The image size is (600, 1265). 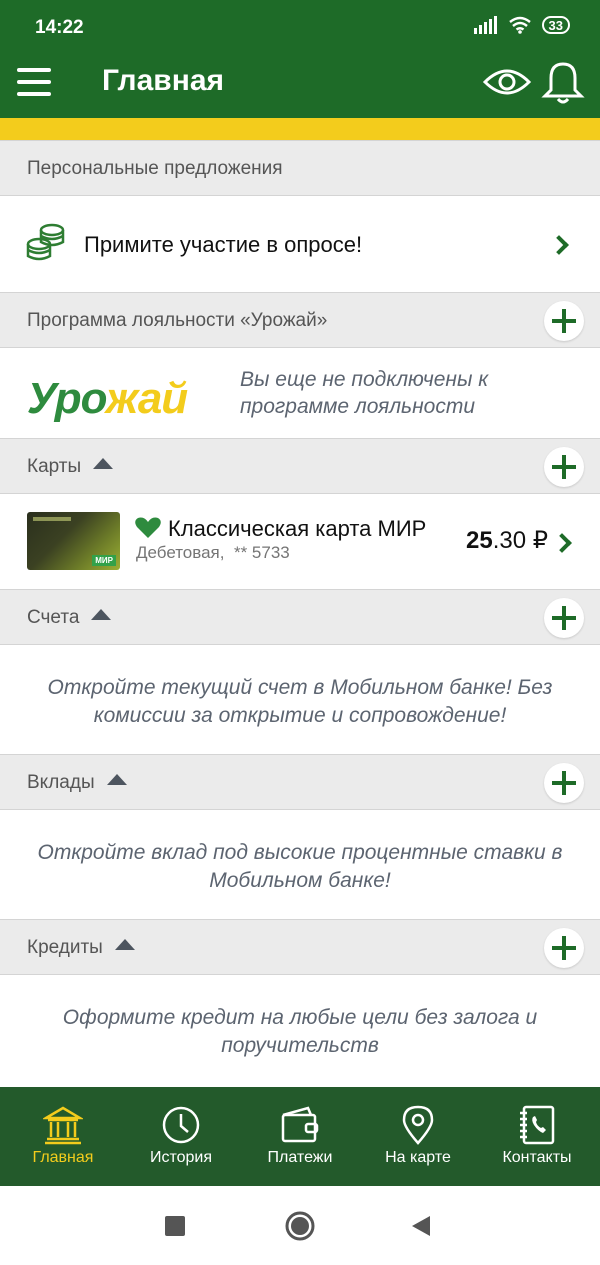 What do you see at coordinates (181, 1125) in the screenshot?
I see `clock-icon` at bounding box center [181, 1125].